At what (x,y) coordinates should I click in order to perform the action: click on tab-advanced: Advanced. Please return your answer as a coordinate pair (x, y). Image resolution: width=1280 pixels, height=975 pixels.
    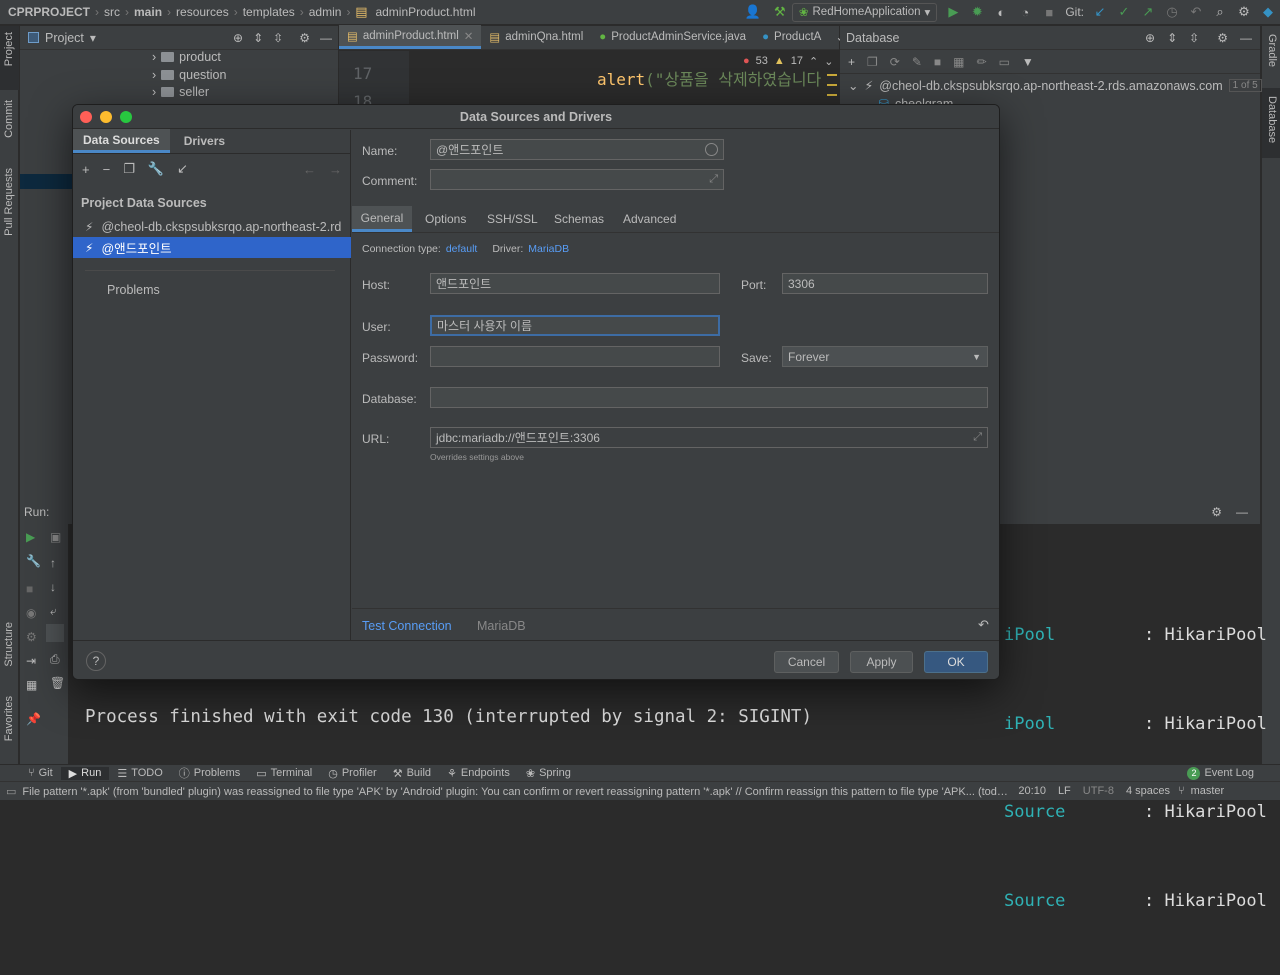
    Looking at the image, I should click on (649, 219).